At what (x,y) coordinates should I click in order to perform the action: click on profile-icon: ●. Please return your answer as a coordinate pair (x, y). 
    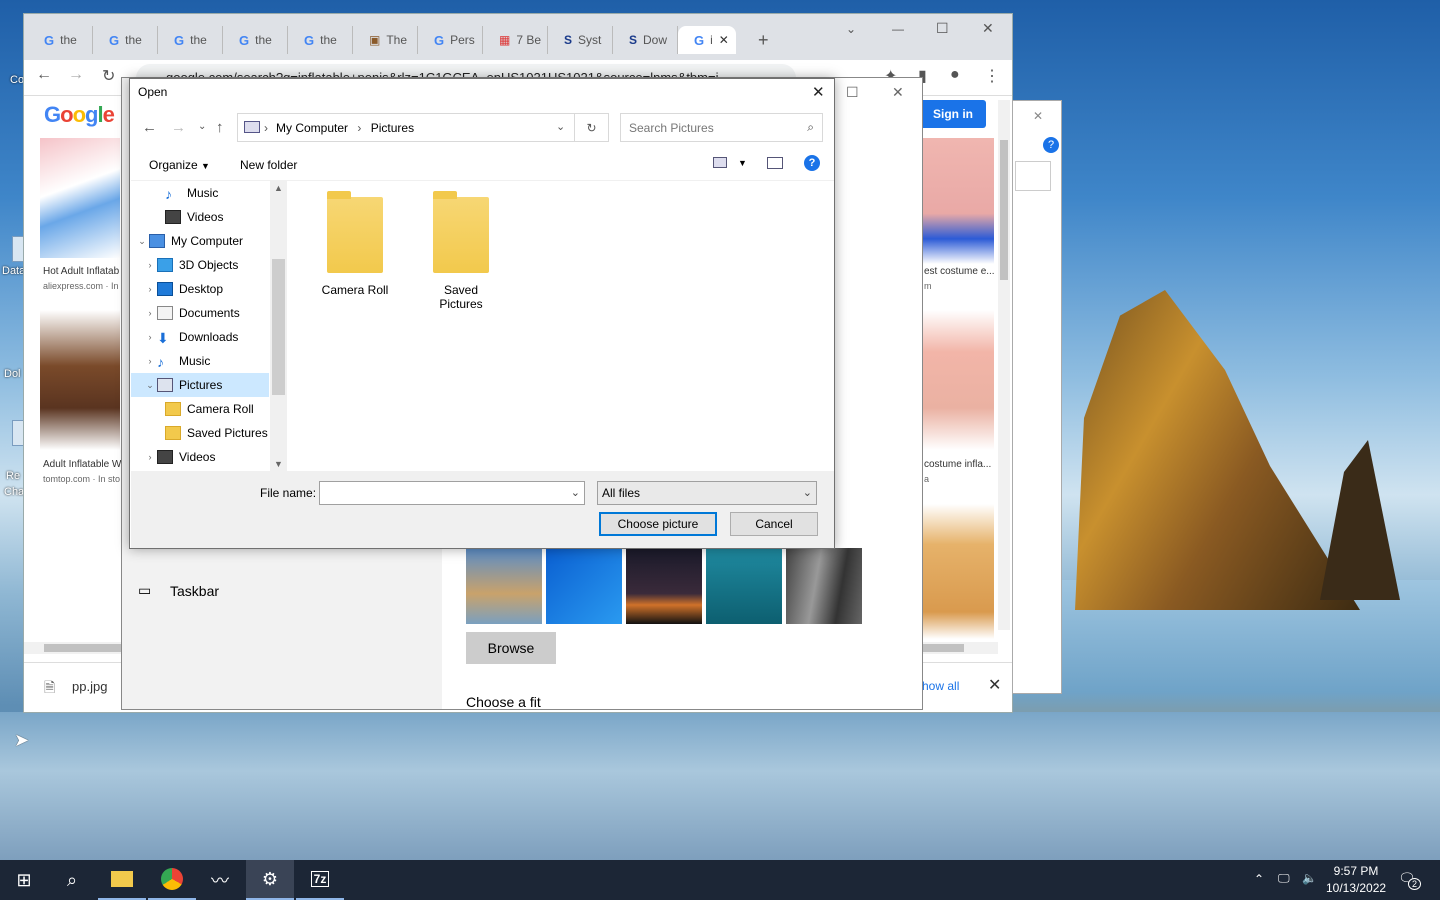
    Looking at the image, I should click on (955, 75).